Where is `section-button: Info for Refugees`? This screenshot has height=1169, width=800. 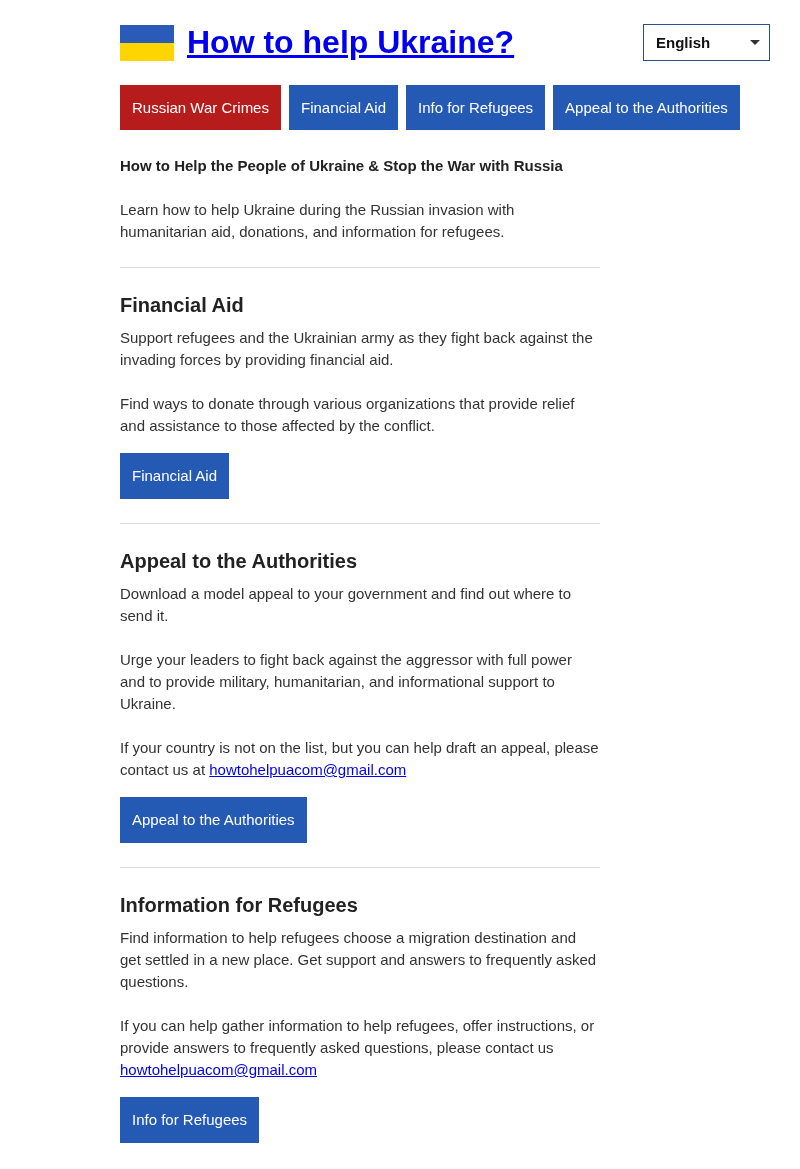
section-button: Info for Refugees is located at coordinates (190, 1120).